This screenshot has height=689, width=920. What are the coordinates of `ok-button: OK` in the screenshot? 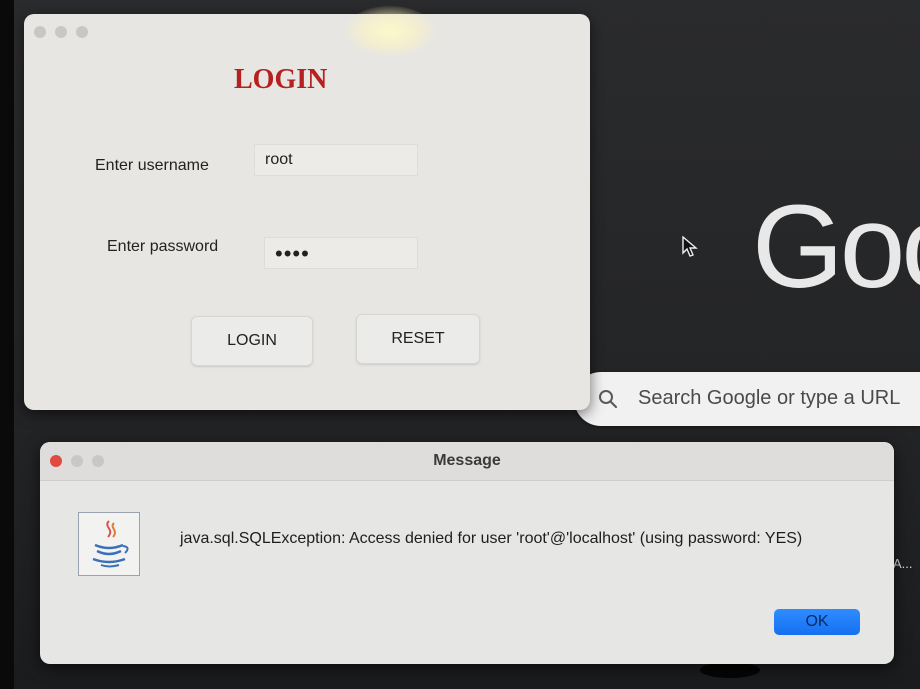 It's located at (817, 622).